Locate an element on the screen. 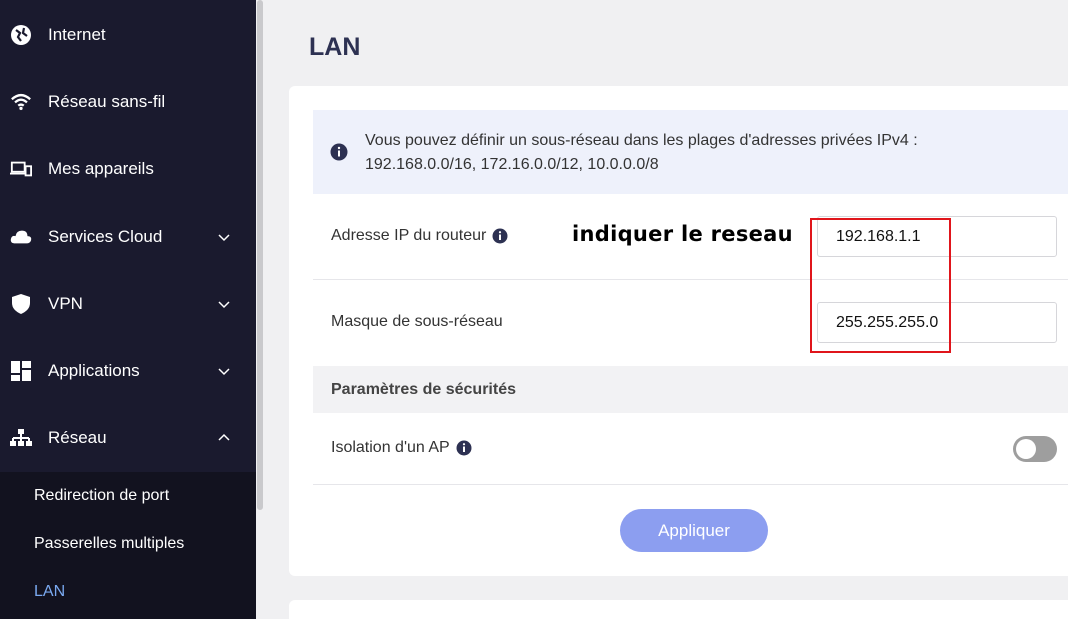  ap-isolation-label: Isolation d'un AP is located at coordinates (401, 448).